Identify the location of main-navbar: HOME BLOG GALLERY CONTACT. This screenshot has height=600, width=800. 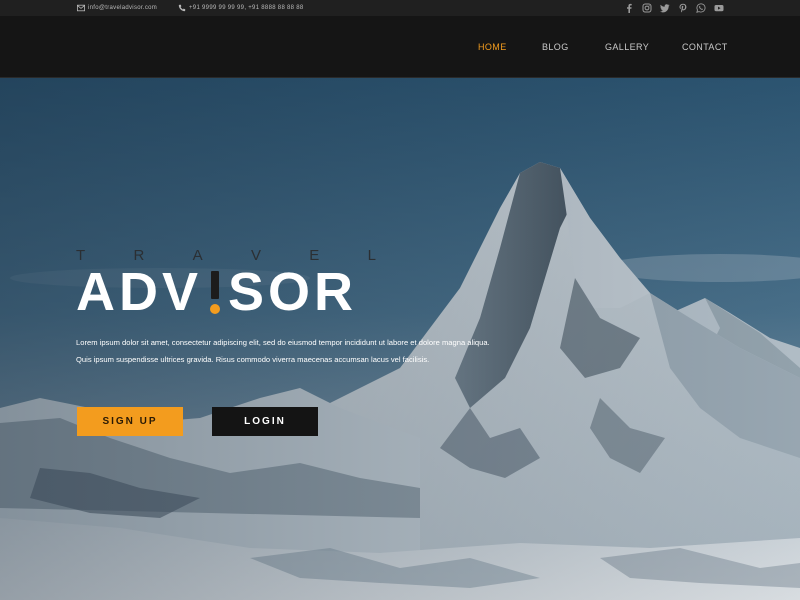
(400, 47).